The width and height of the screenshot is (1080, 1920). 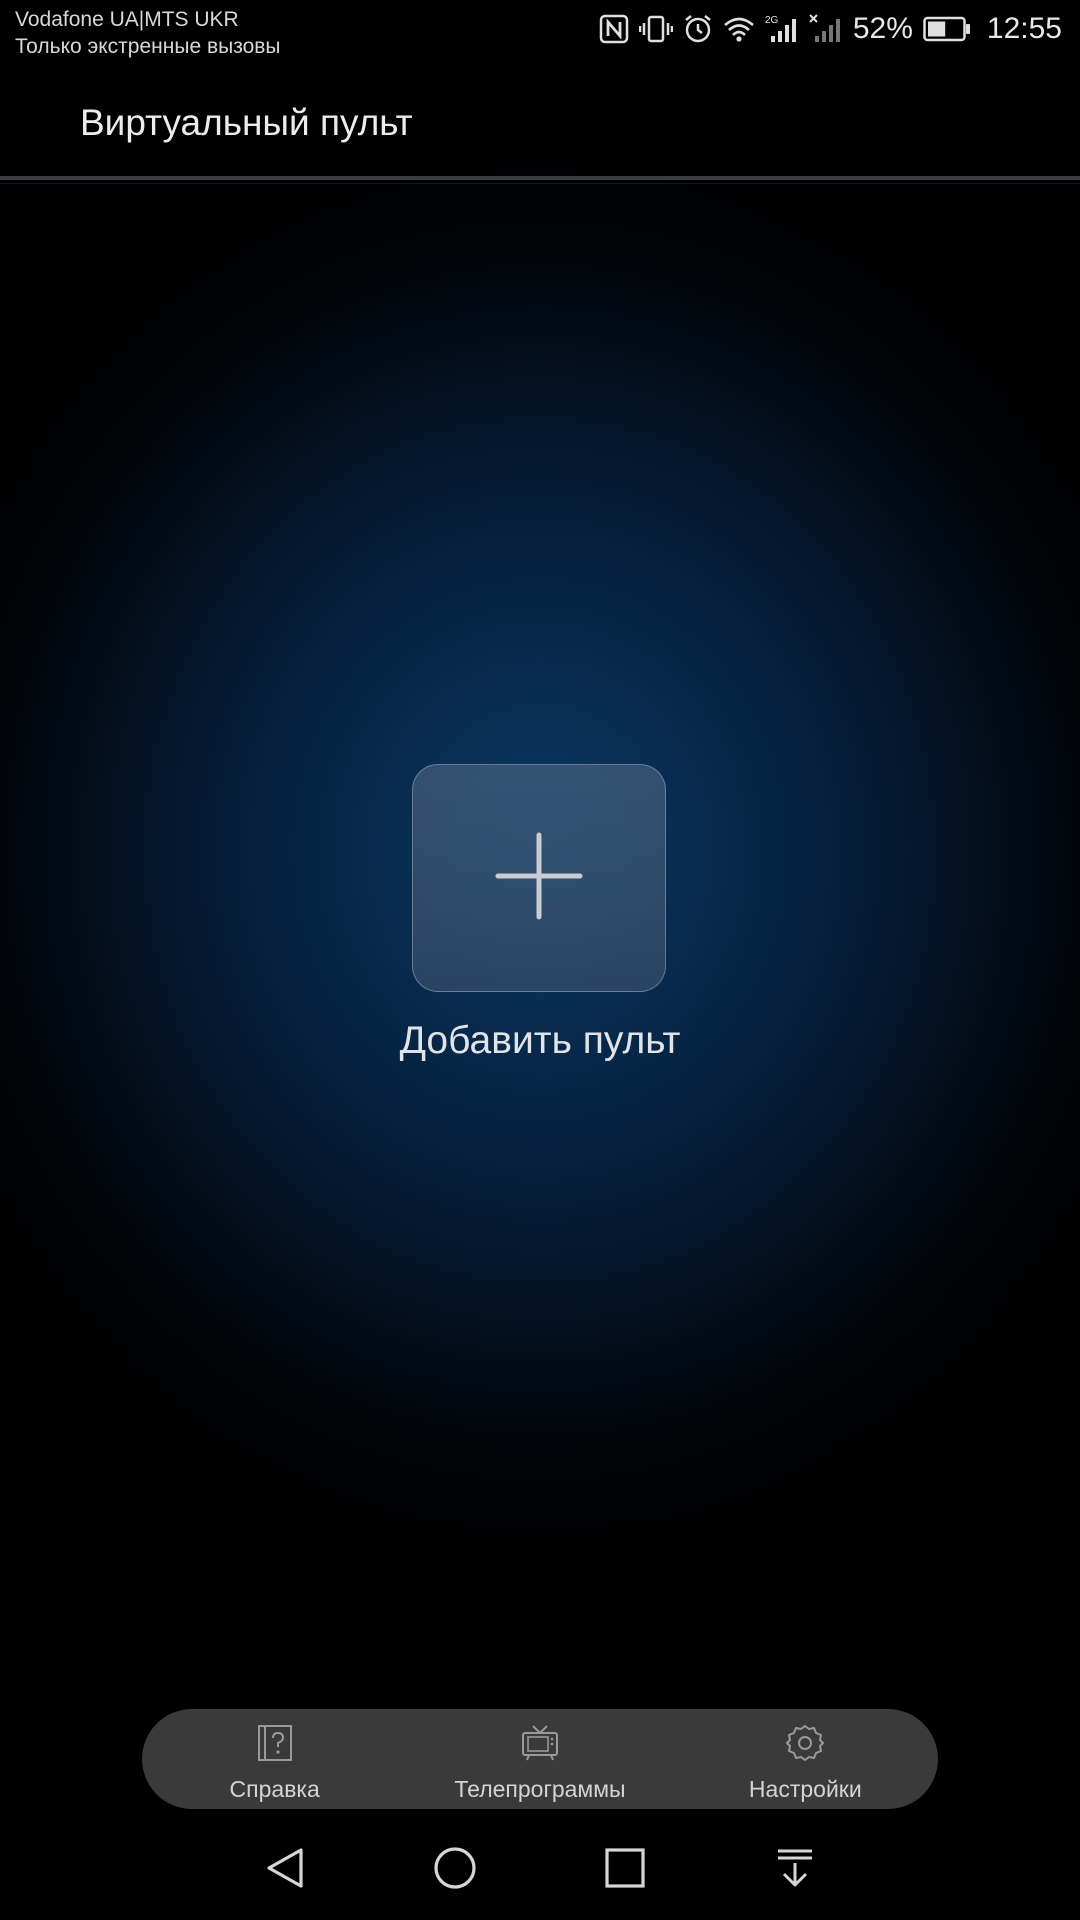 What do you see at coordinates (148, 46) in the screenshot?
I see `emergency-calls-only: Только экстренные вызовы` at bounding box center [148, 46].